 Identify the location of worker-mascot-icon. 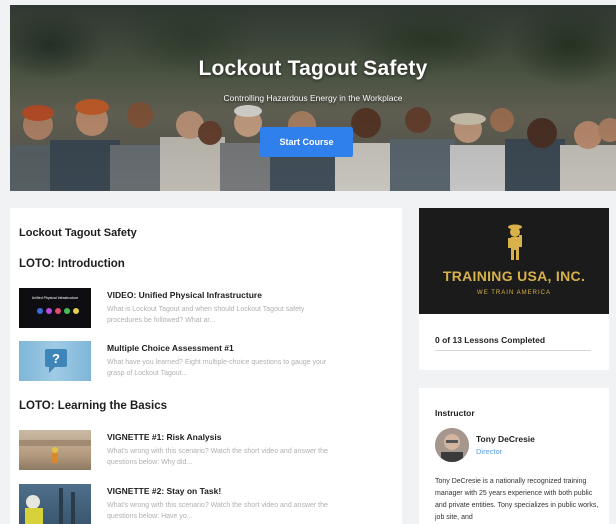
(515, 242).